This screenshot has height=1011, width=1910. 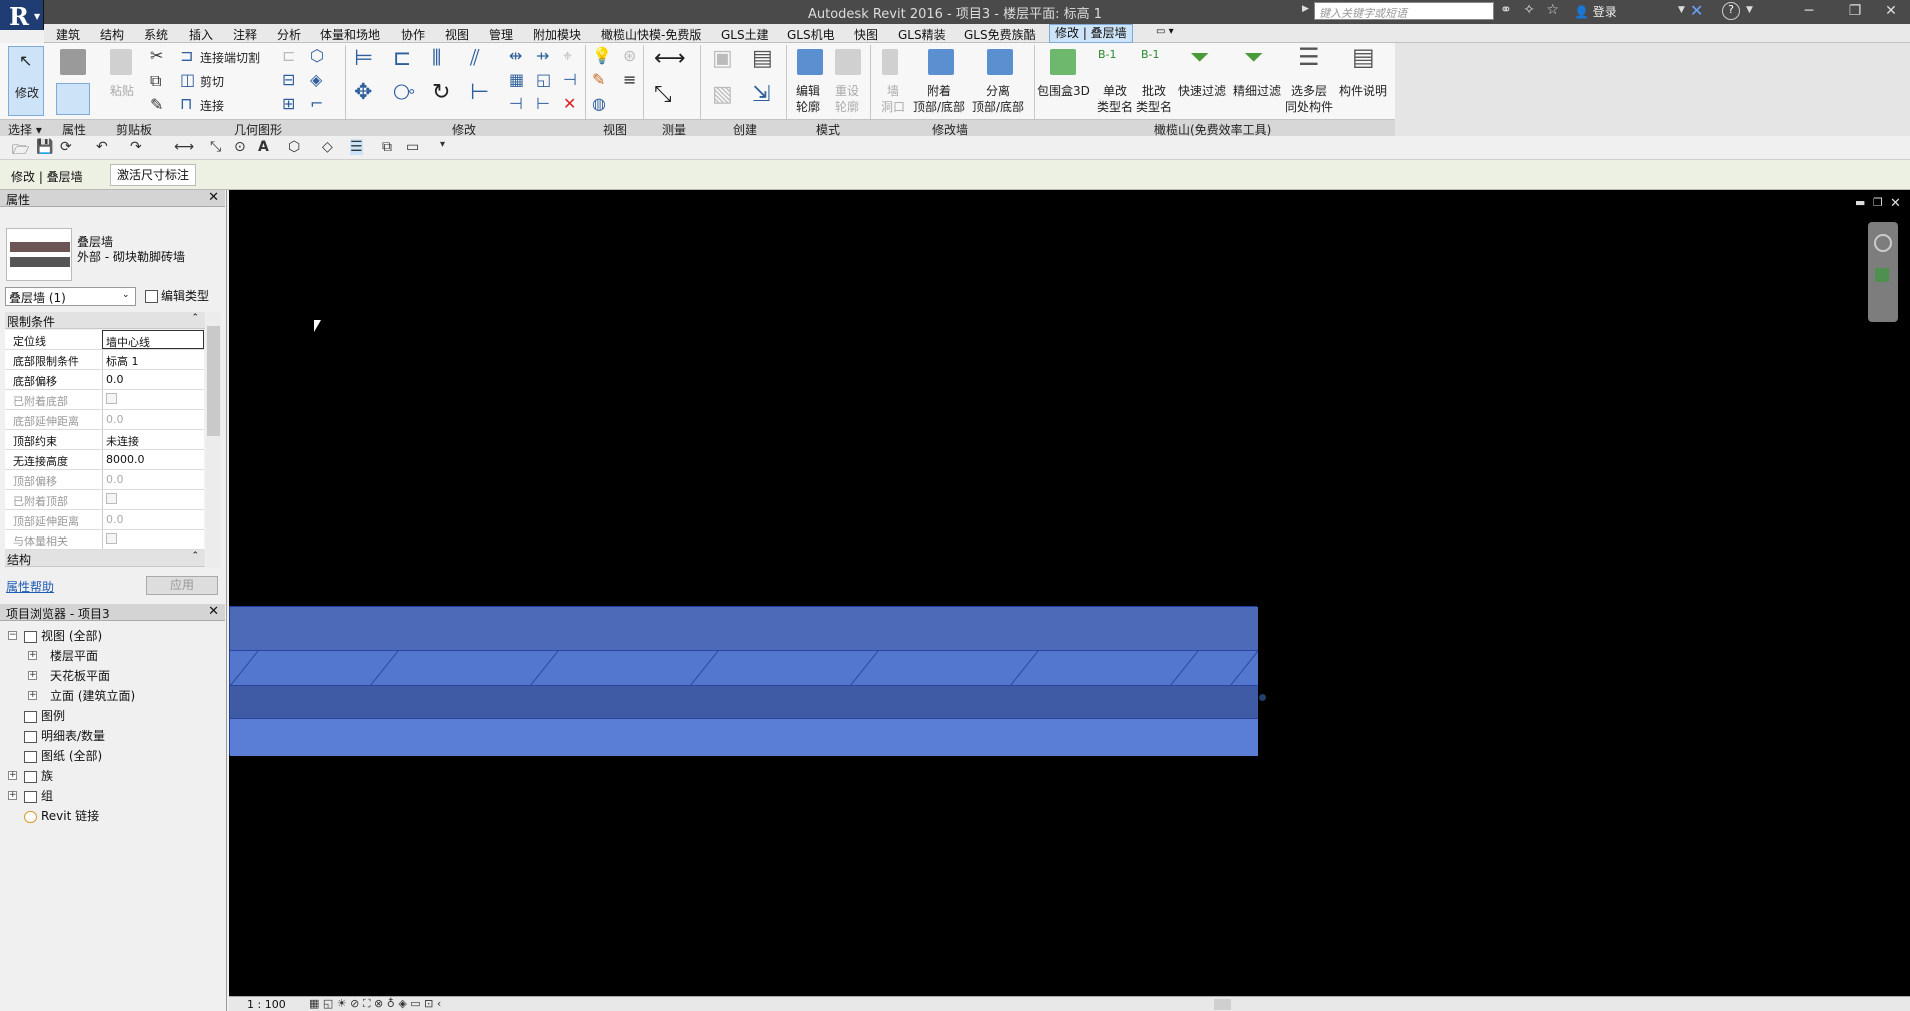 I want to click on property-row: 已附着顶部, so click(x=104, y=500).